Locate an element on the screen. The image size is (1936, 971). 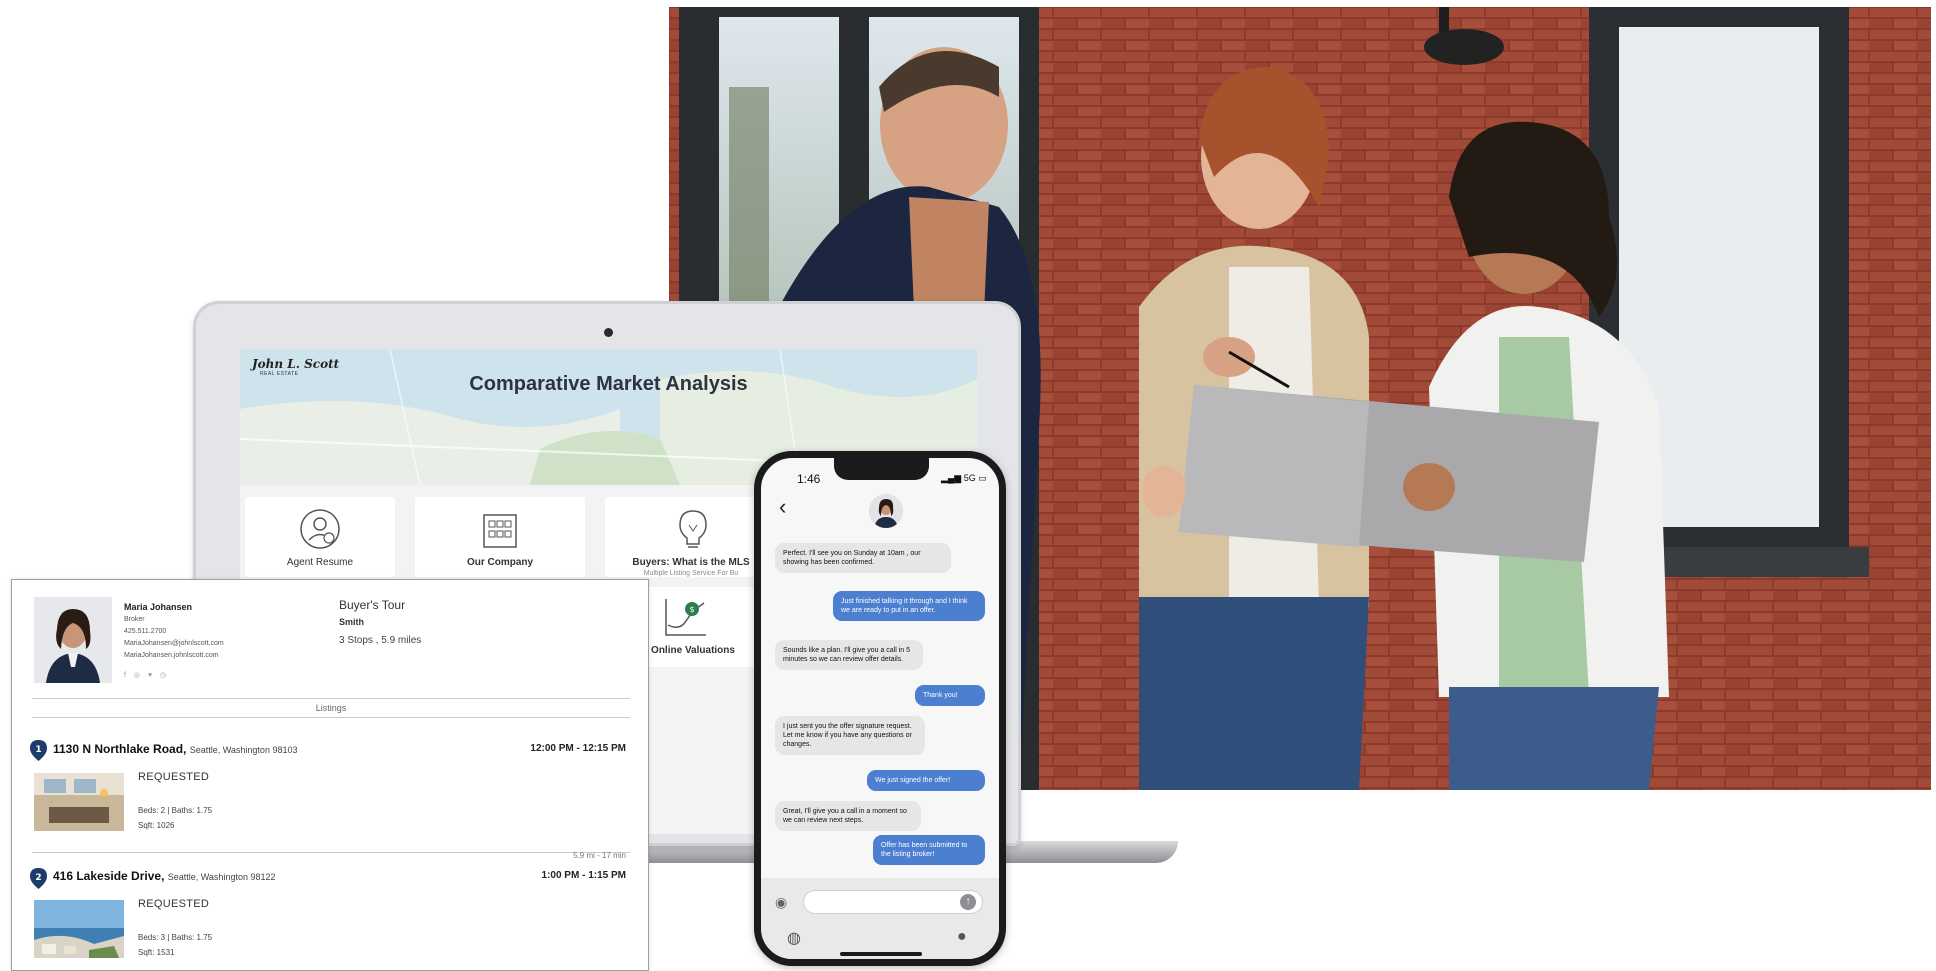
message-outgoing: Thank you! is located at coordinates (950, 695).